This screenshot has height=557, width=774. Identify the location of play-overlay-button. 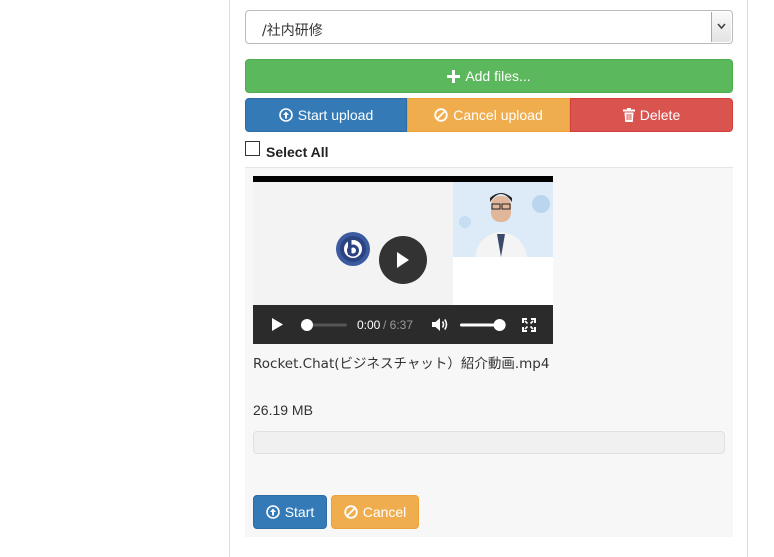
(403, 260).